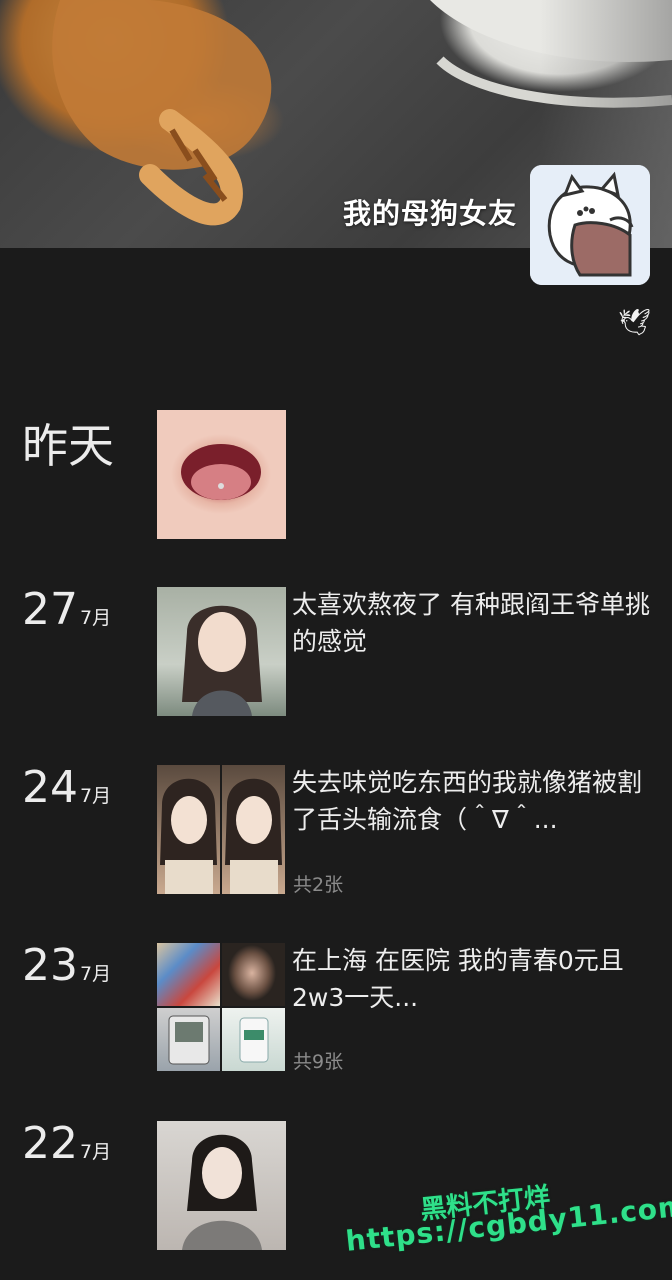  I want to click on photo-count: 共9张, so click(318, 1062).